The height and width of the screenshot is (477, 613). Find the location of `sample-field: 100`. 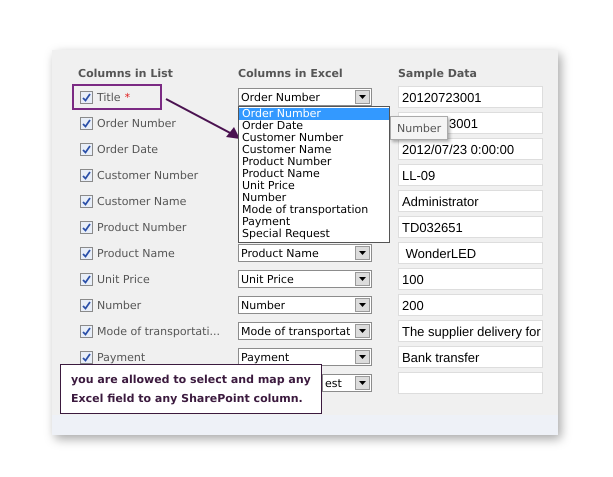

sample-field: 100 is located at coordinates (470, 279).